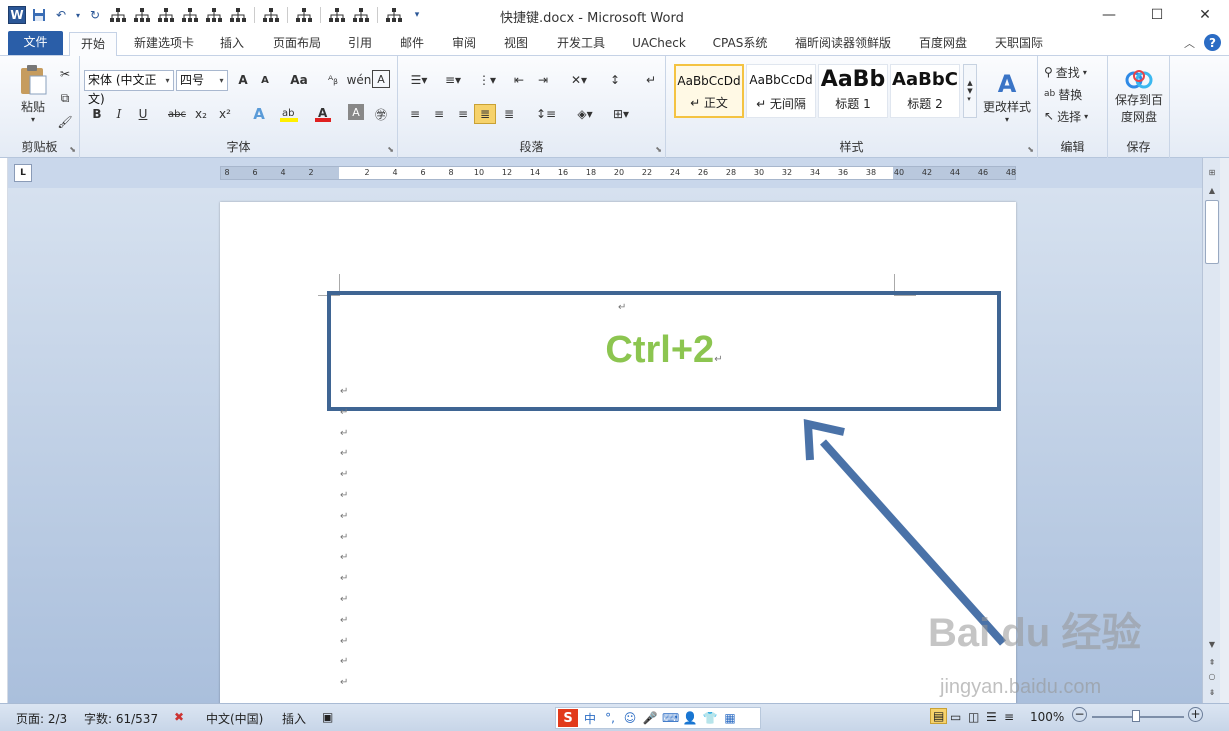  Describe the element at coordinates (143, 114) in the screenshot. I see `underline-button: U` at that location.